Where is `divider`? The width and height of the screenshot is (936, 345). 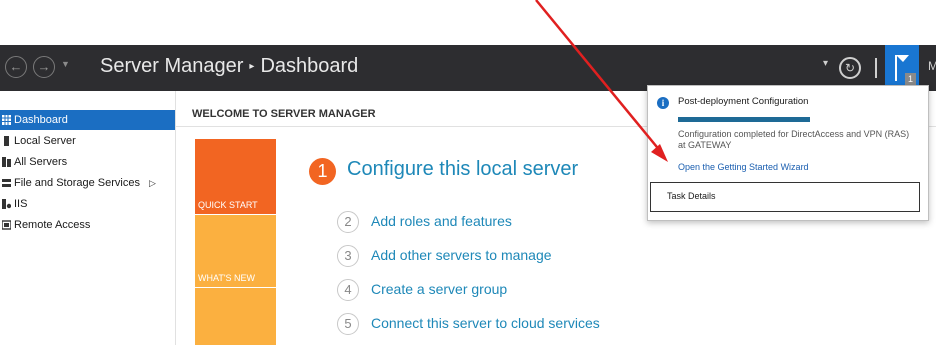
divider is located at coordinates (876, 68).